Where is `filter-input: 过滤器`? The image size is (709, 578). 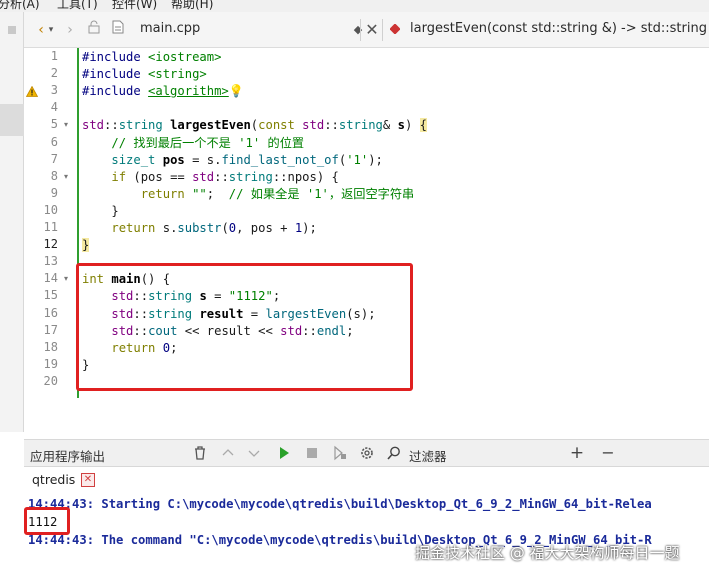 filter-input: 过滤器 is located at coordinates (428, 455).